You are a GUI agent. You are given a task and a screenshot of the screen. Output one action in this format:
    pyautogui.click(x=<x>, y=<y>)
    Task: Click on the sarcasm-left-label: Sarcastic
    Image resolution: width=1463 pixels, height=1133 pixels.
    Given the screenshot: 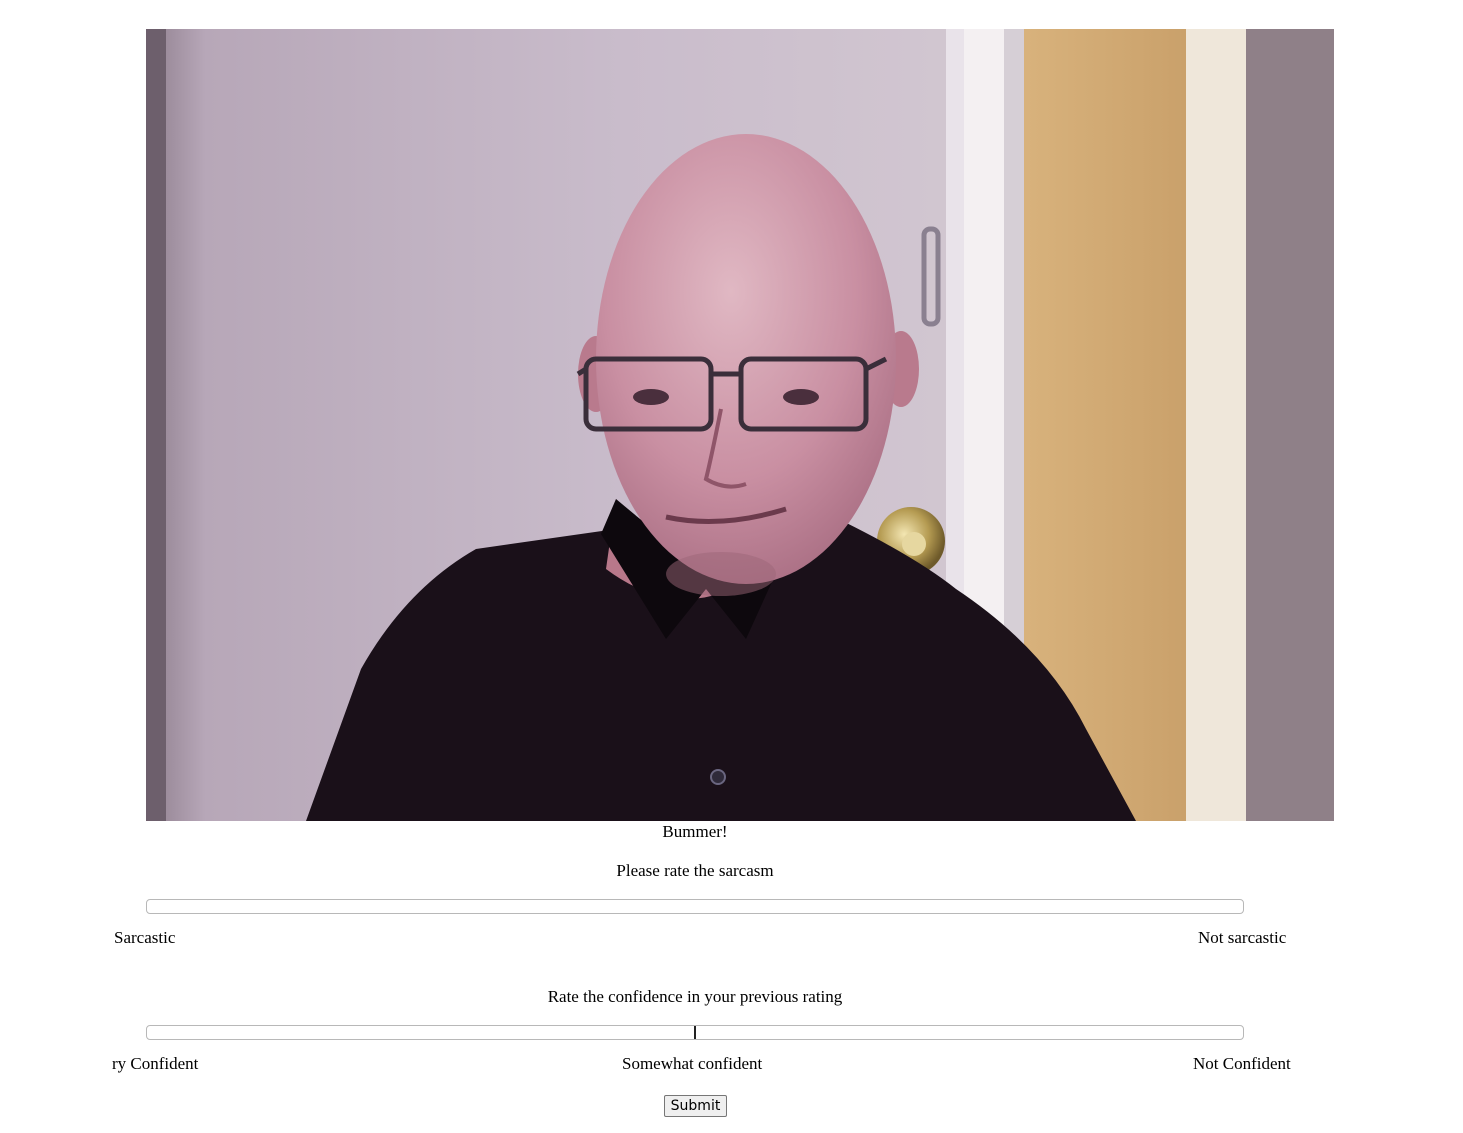 What is the action you would take?
    pyautogui.click(x=145, y=937)
    